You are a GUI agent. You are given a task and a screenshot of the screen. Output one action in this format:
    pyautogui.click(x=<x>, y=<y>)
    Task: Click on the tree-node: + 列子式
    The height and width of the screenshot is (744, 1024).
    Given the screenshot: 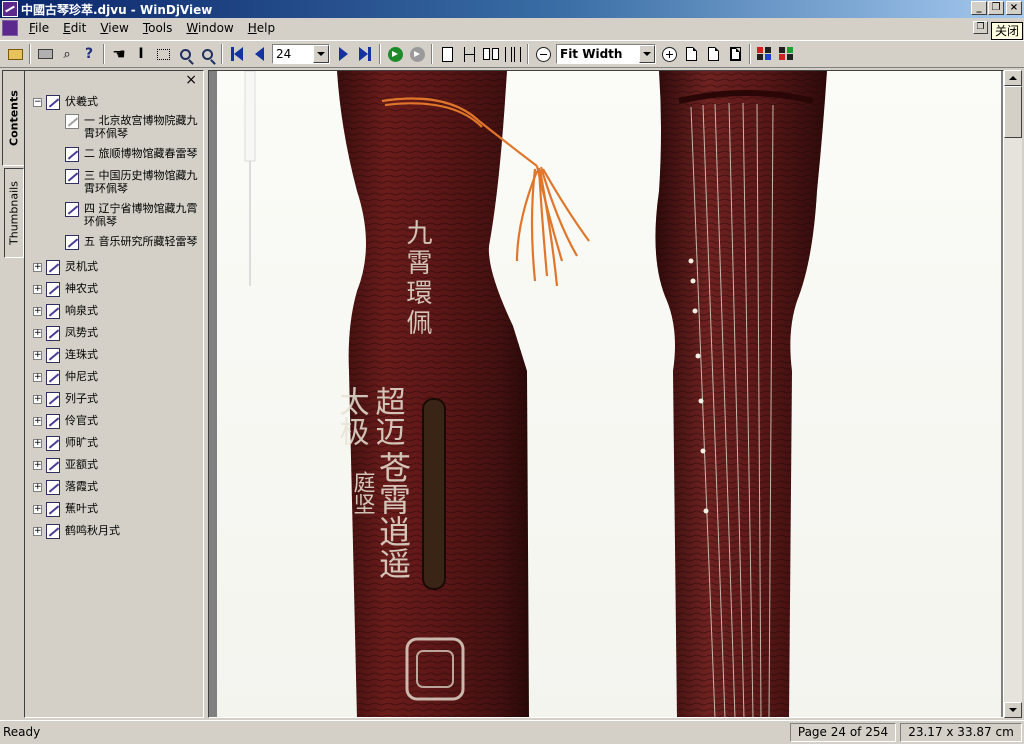 What is the action you would take?
    pyautogui.click(x=118, y=399)
    